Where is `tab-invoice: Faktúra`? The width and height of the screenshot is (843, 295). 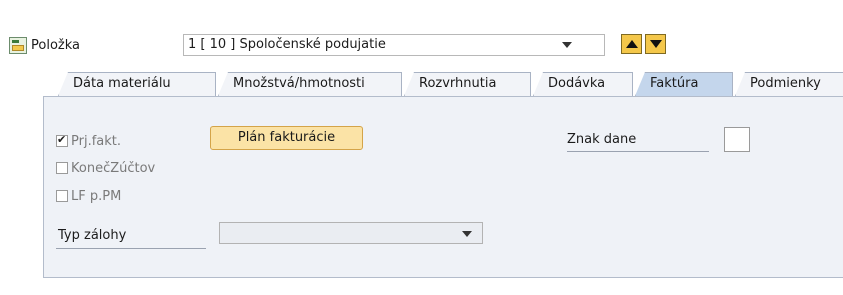
tab-invoice: Faktúra is located at coordinates (684, 84).